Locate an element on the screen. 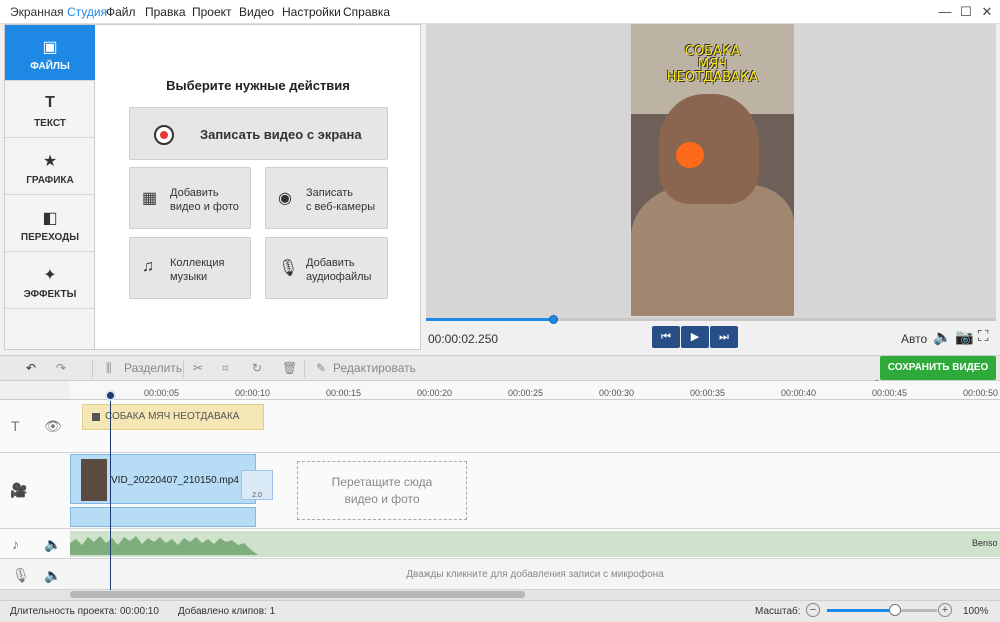 The height and width of the screenshot is (622, 1000). sidebar-item-label: ЭФФЕКТЫ is located at coordinates (50, 294).